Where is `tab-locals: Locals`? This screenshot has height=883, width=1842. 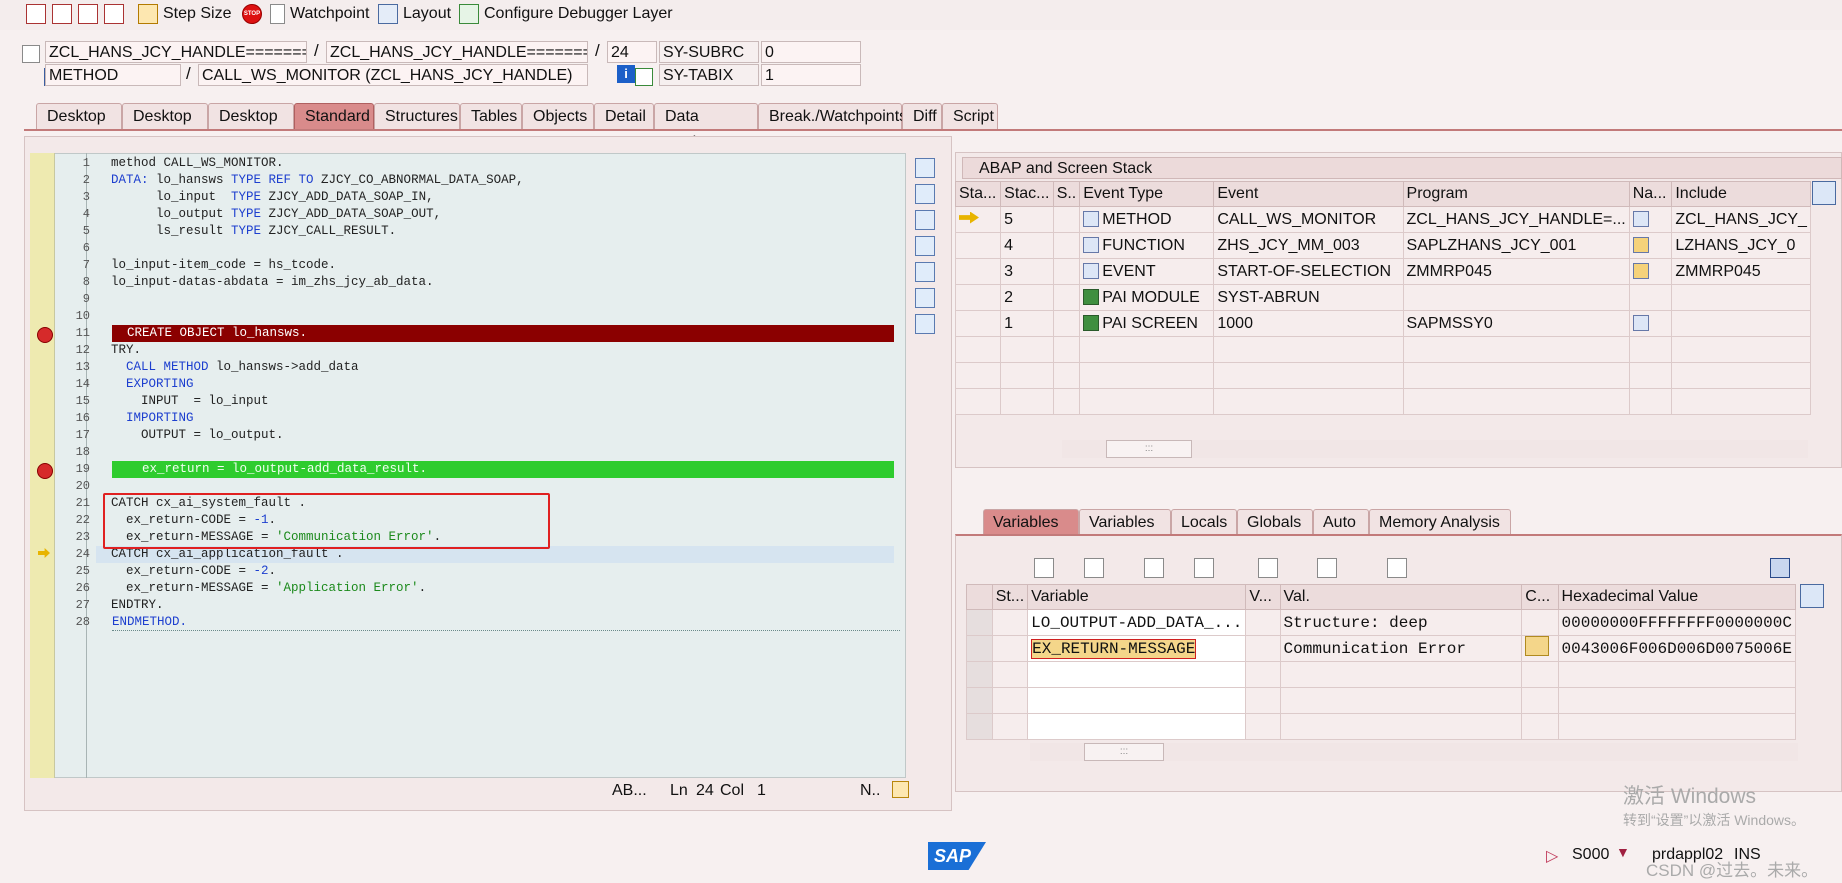 tab-locals: Locals is located at coordinates (1204, 522).